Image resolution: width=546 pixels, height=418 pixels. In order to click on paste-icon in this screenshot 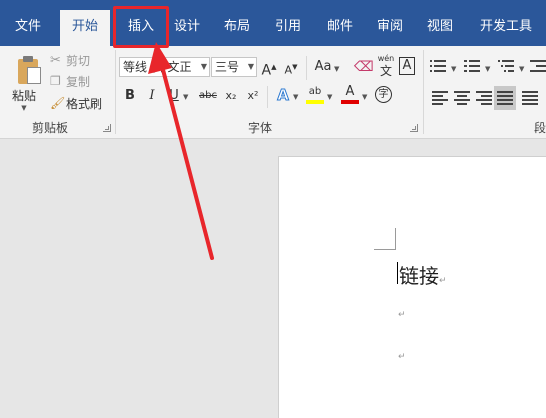, I will do `click(29, 71)`.